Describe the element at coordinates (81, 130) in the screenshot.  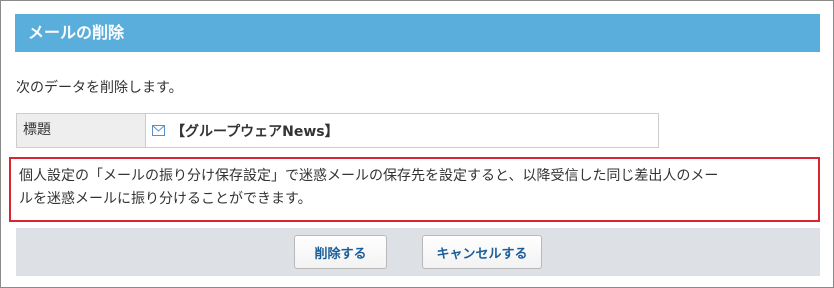
I see `subject-label: 標題` at that location.